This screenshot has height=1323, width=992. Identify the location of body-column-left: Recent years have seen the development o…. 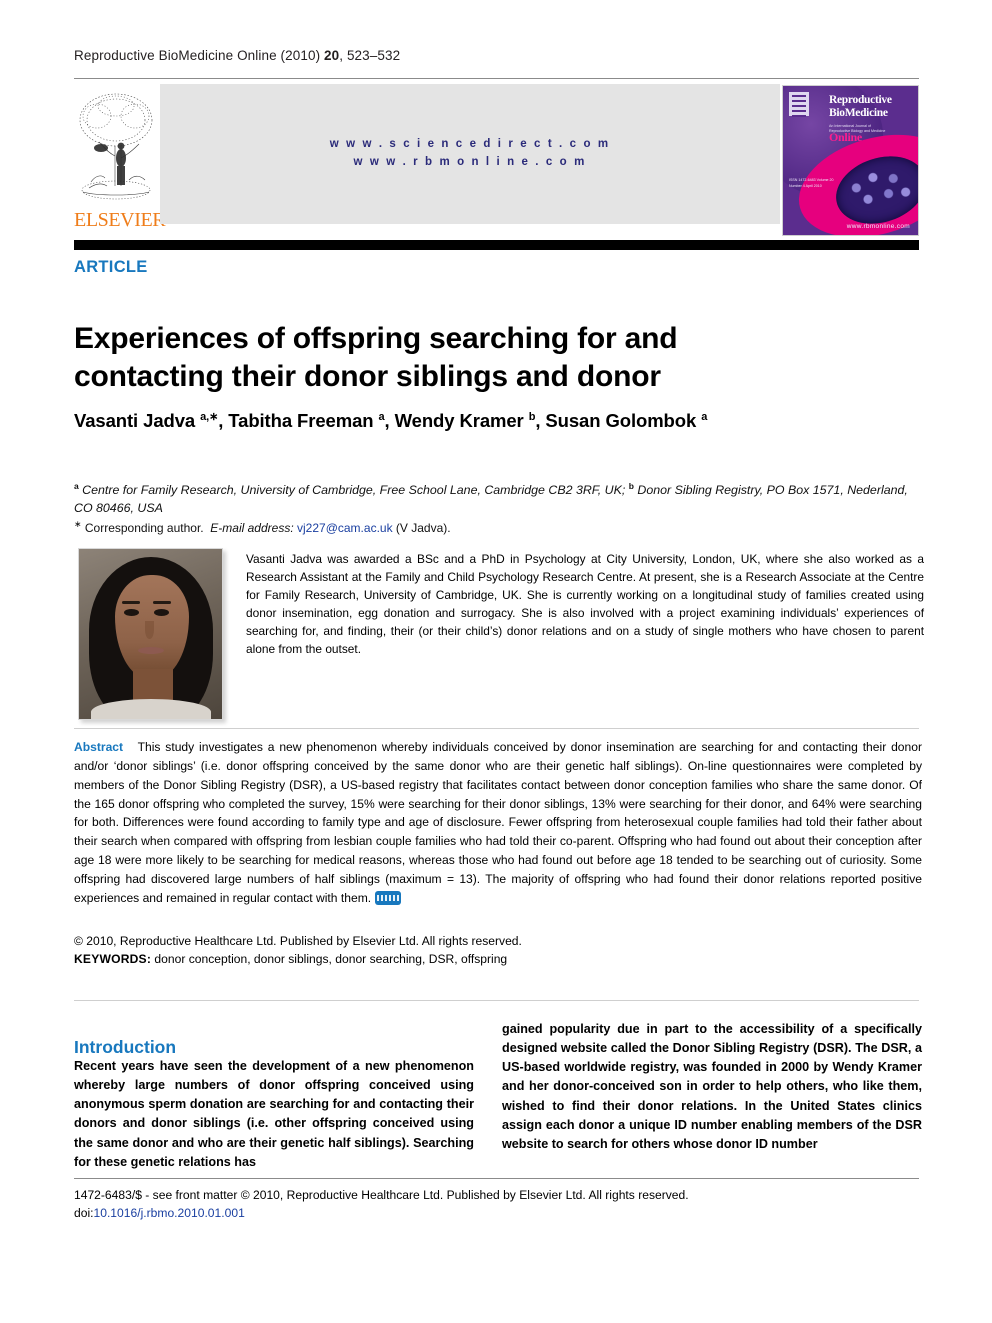
(274, 1114).